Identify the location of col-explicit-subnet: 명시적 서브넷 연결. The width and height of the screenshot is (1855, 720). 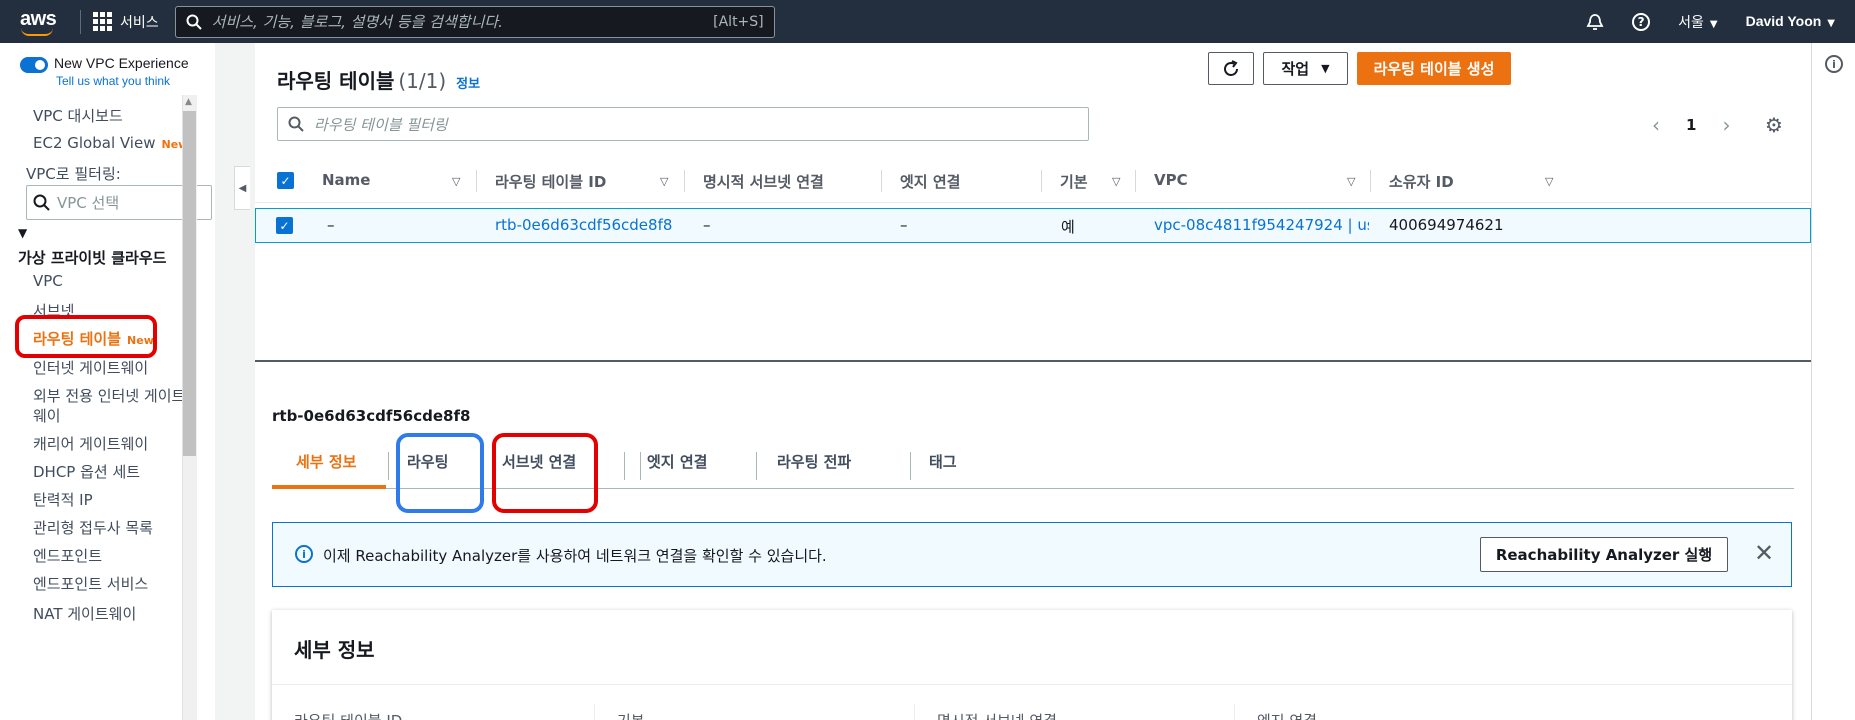
(763, 181).